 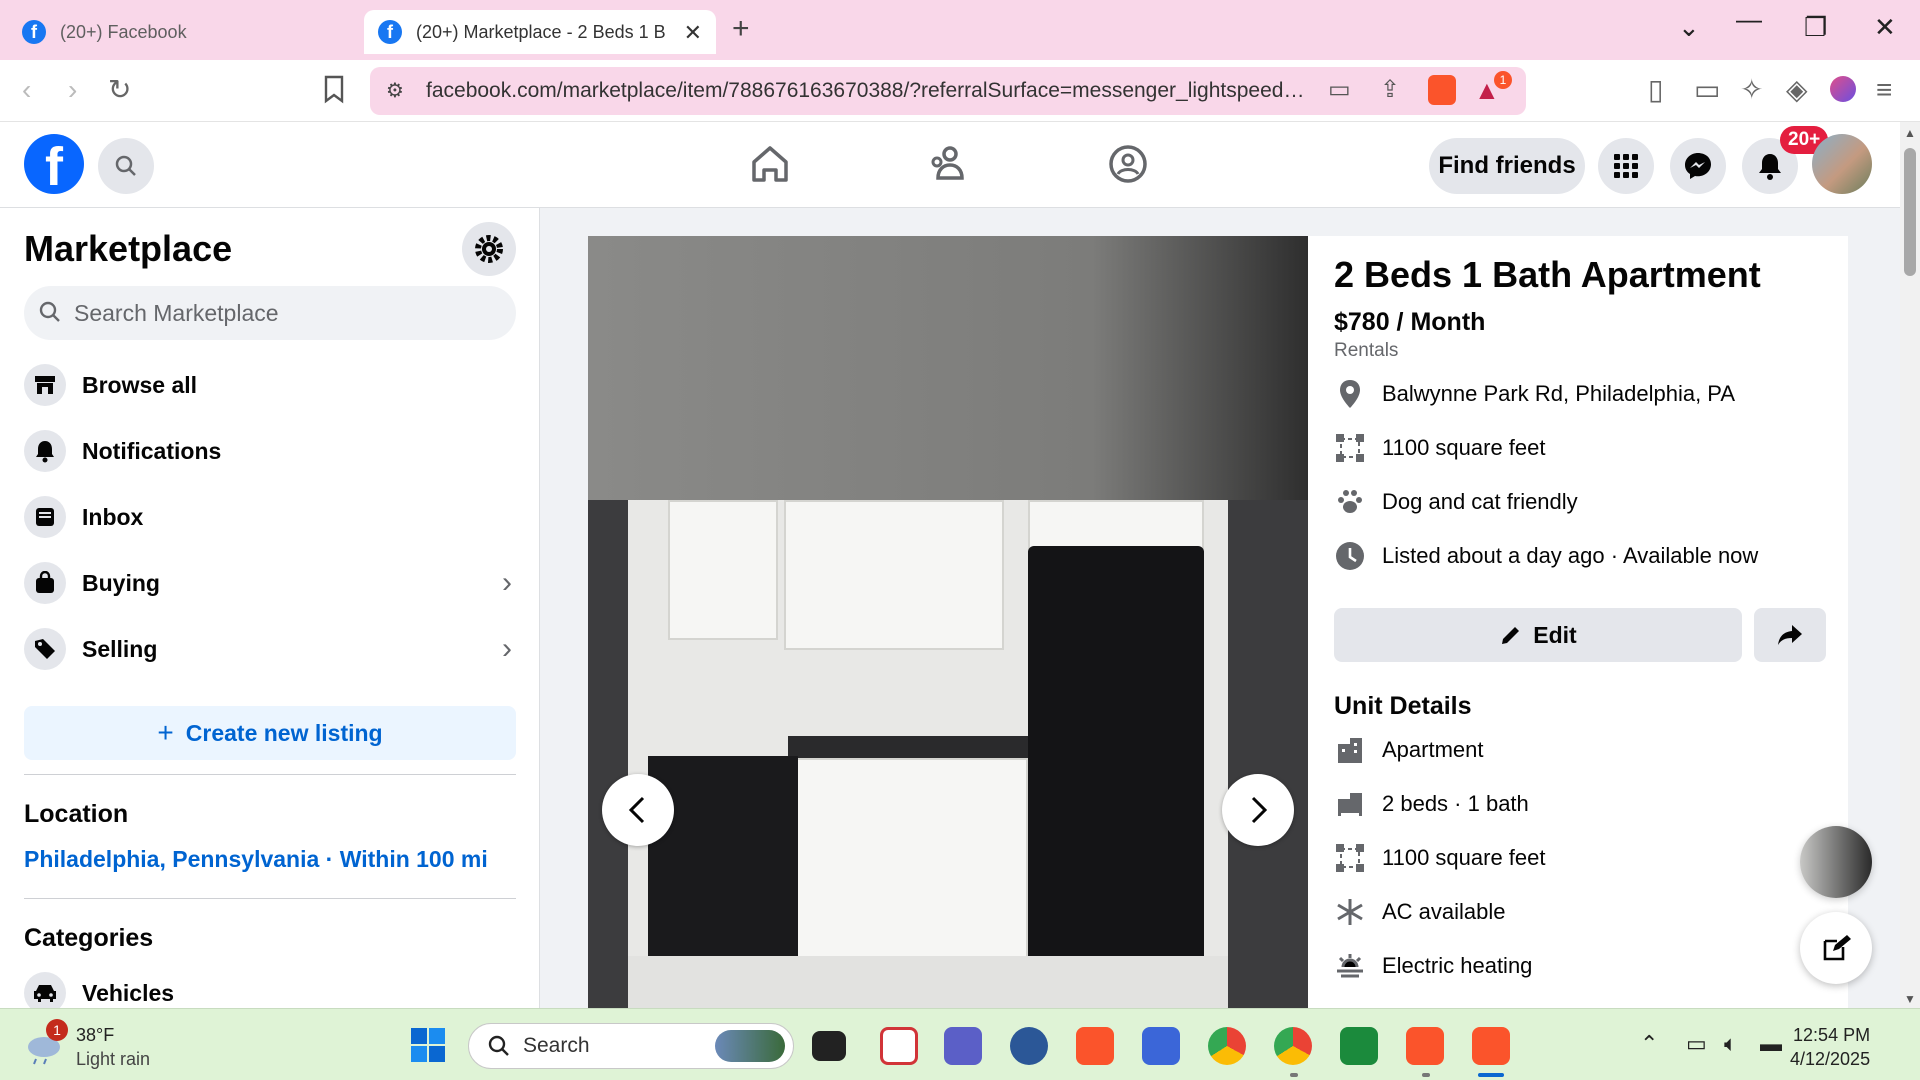 I want to click on divider, so click(x=270, y=774).